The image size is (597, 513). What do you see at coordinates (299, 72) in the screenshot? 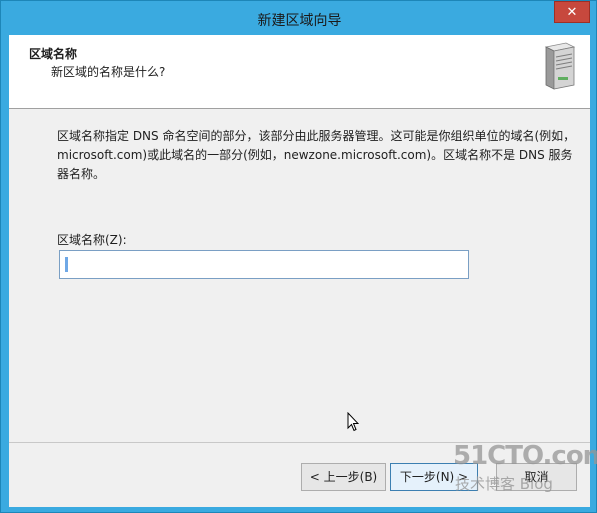
I see `wizard-header: 区域名称 新区域的名称是什么?` at bounding box center [299, 72].